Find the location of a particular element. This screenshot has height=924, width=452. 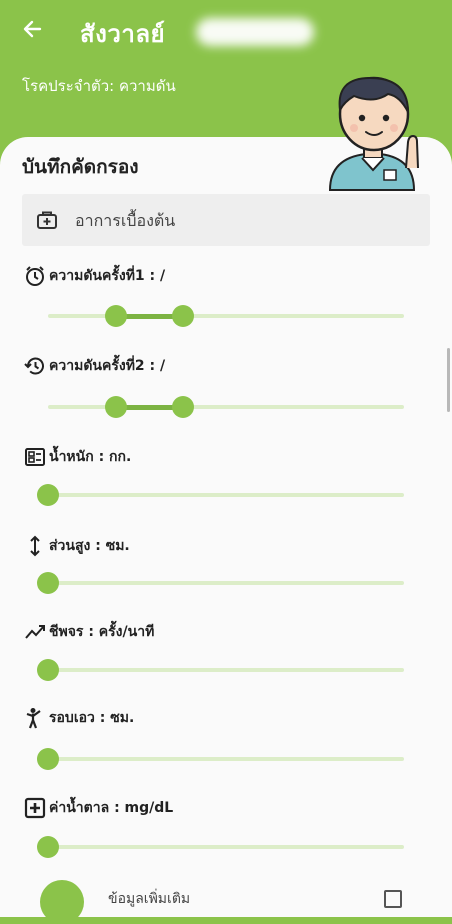

sugar-label: ค่าน้ำตาล : mg/dL is located at coordinates (98, 808).